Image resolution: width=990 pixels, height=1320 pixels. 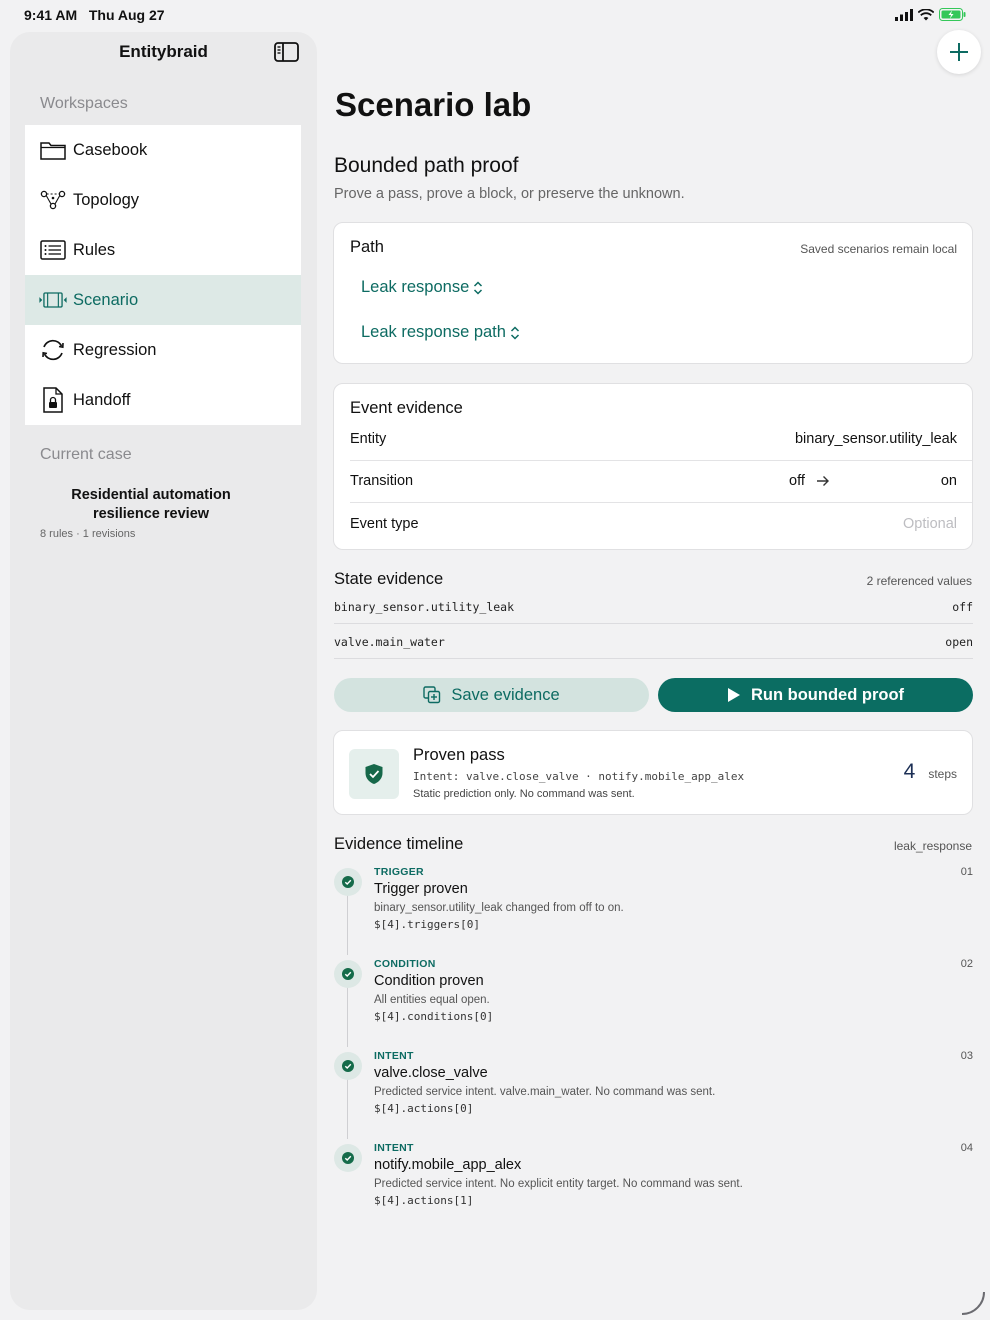 What do you see at coordinates (823, 481) in the screenshot?
I see `arrow-right-icon` at bounding box center [823, 481].